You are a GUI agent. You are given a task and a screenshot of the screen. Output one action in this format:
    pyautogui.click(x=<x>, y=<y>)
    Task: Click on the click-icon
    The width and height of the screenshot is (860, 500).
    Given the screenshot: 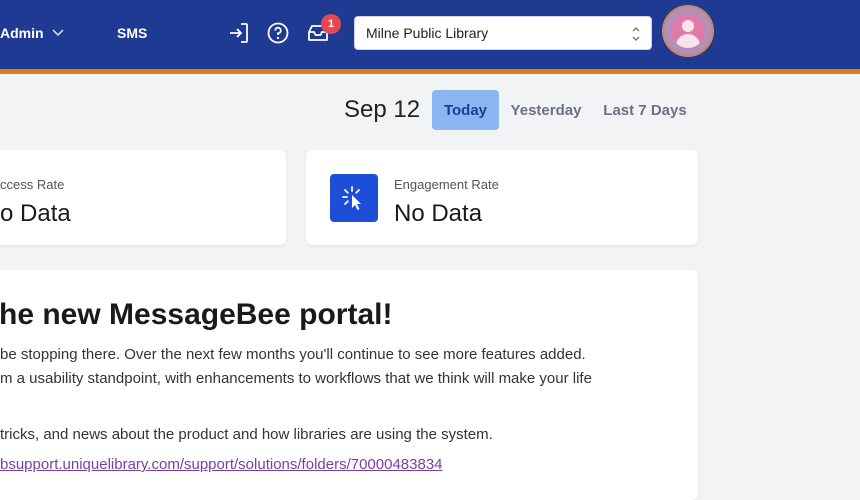 What is the action you would take?
    pyautogui.click(x=351, y=198)
    